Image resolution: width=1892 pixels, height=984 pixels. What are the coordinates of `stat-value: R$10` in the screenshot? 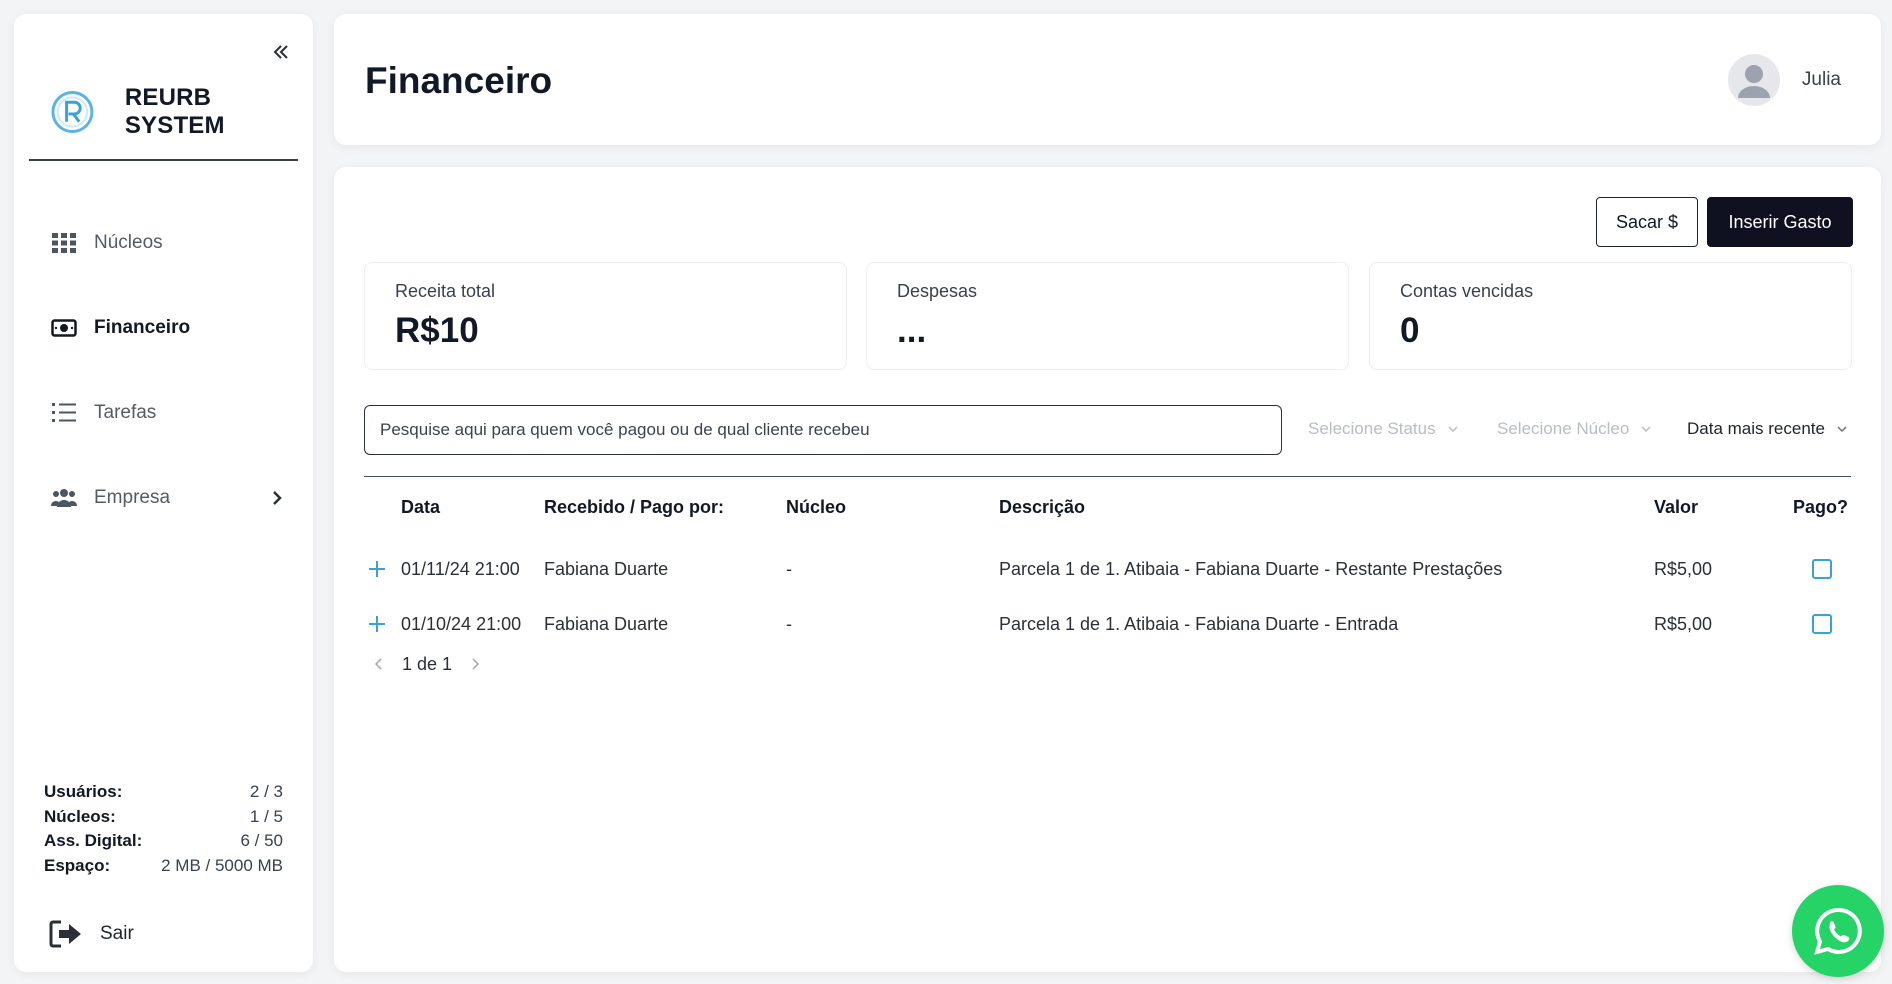 It's located at (437, 330).